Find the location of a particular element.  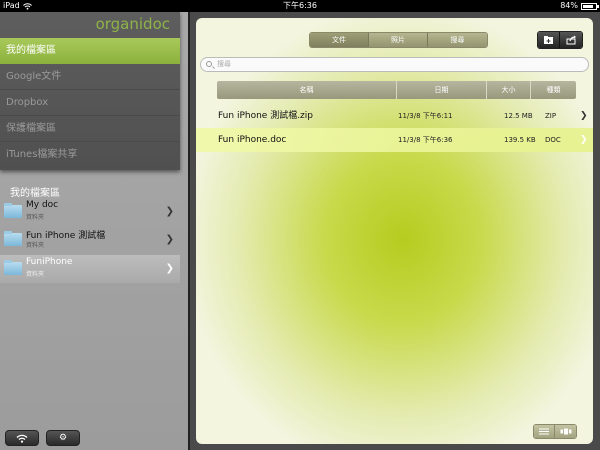

coverflow-view-button is located at coordinates (565, 431).